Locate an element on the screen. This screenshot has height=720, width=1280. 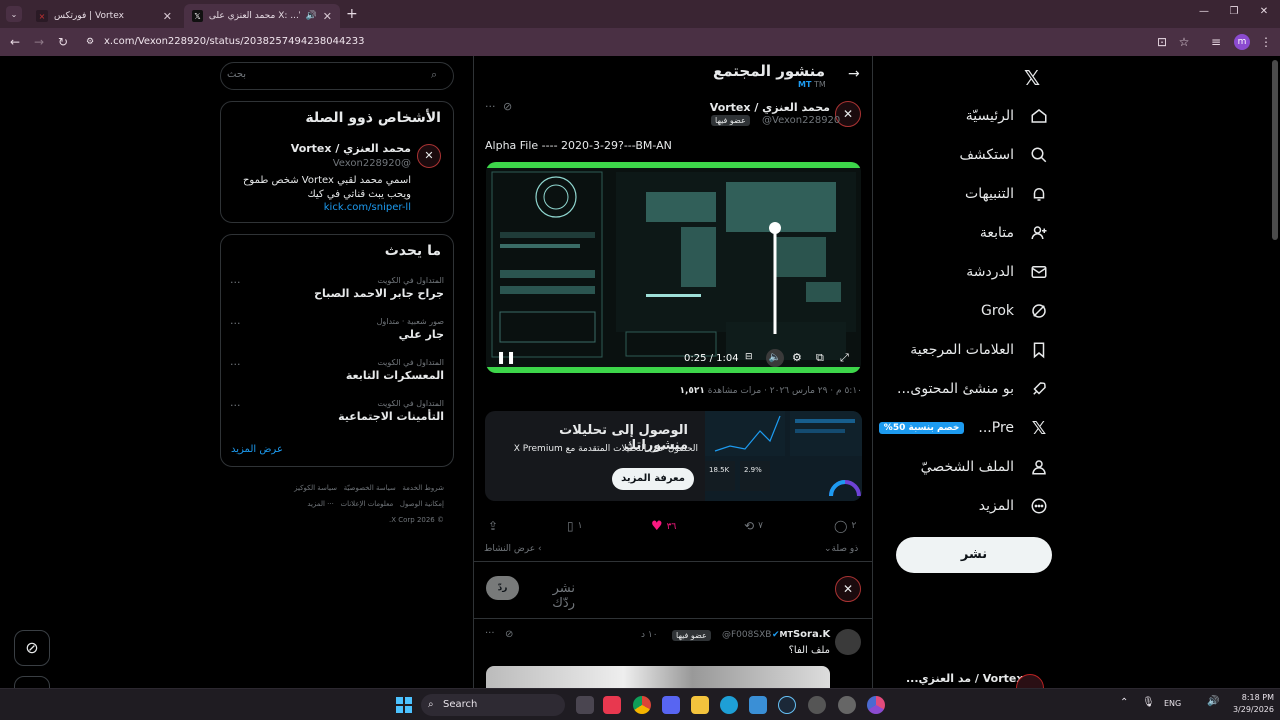
tab-list-button: ⌄ is located at coordinates (14, 14).